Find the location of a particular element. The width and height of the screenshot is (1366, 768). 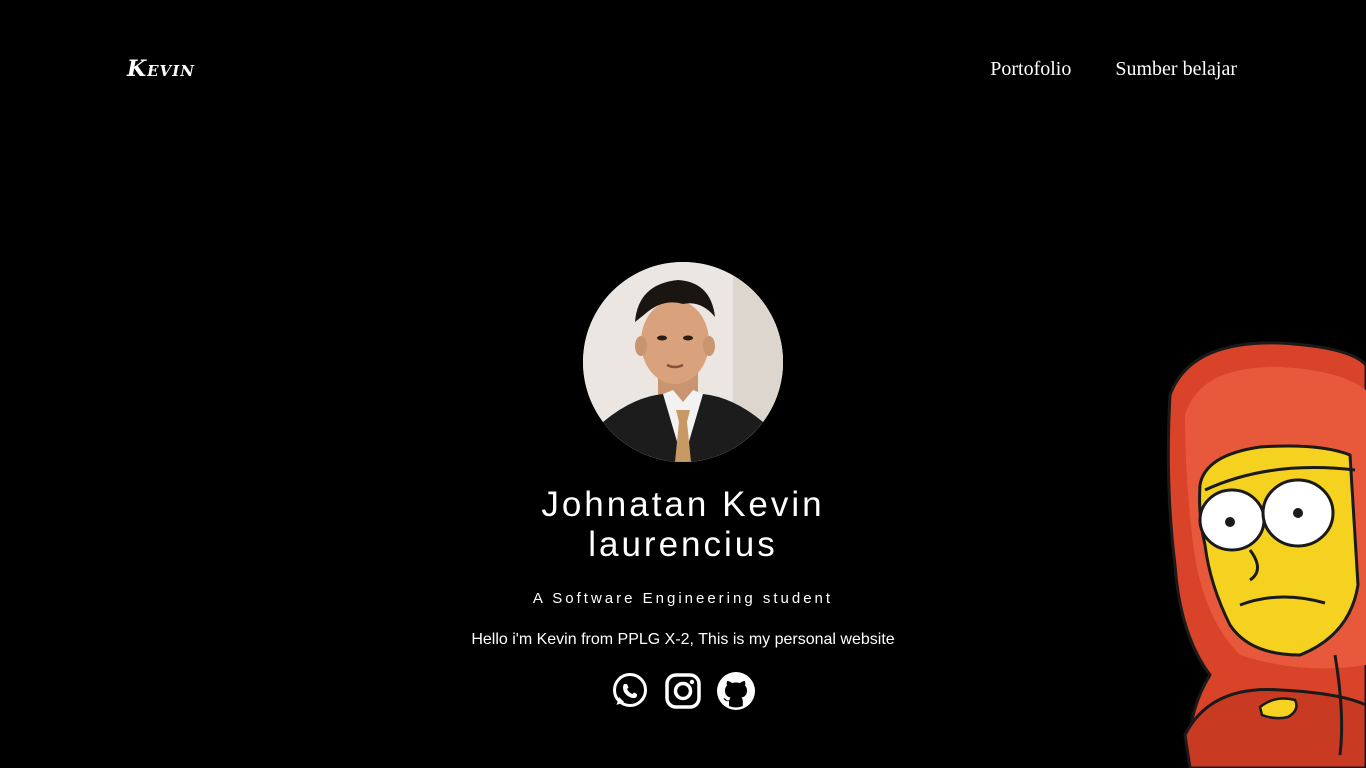

mascot-illustration is located at coordinates (1258, 551).